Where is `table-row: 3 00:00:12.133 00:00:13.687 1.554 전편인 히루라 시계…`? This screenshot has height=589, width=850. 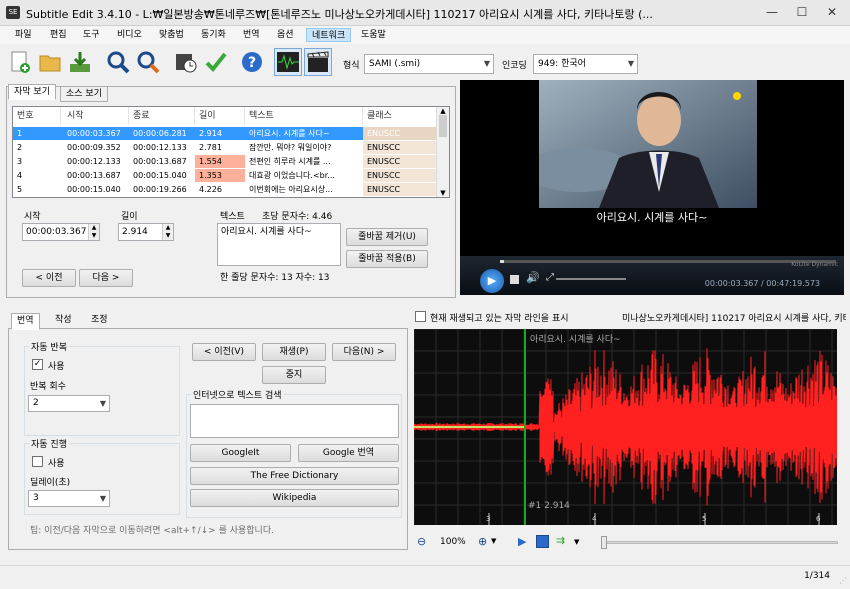 table-row: 3 00:00:12.133 00:00:13.687 1.554 전편인 히루라 시계… is located at coordinates (225, 161).